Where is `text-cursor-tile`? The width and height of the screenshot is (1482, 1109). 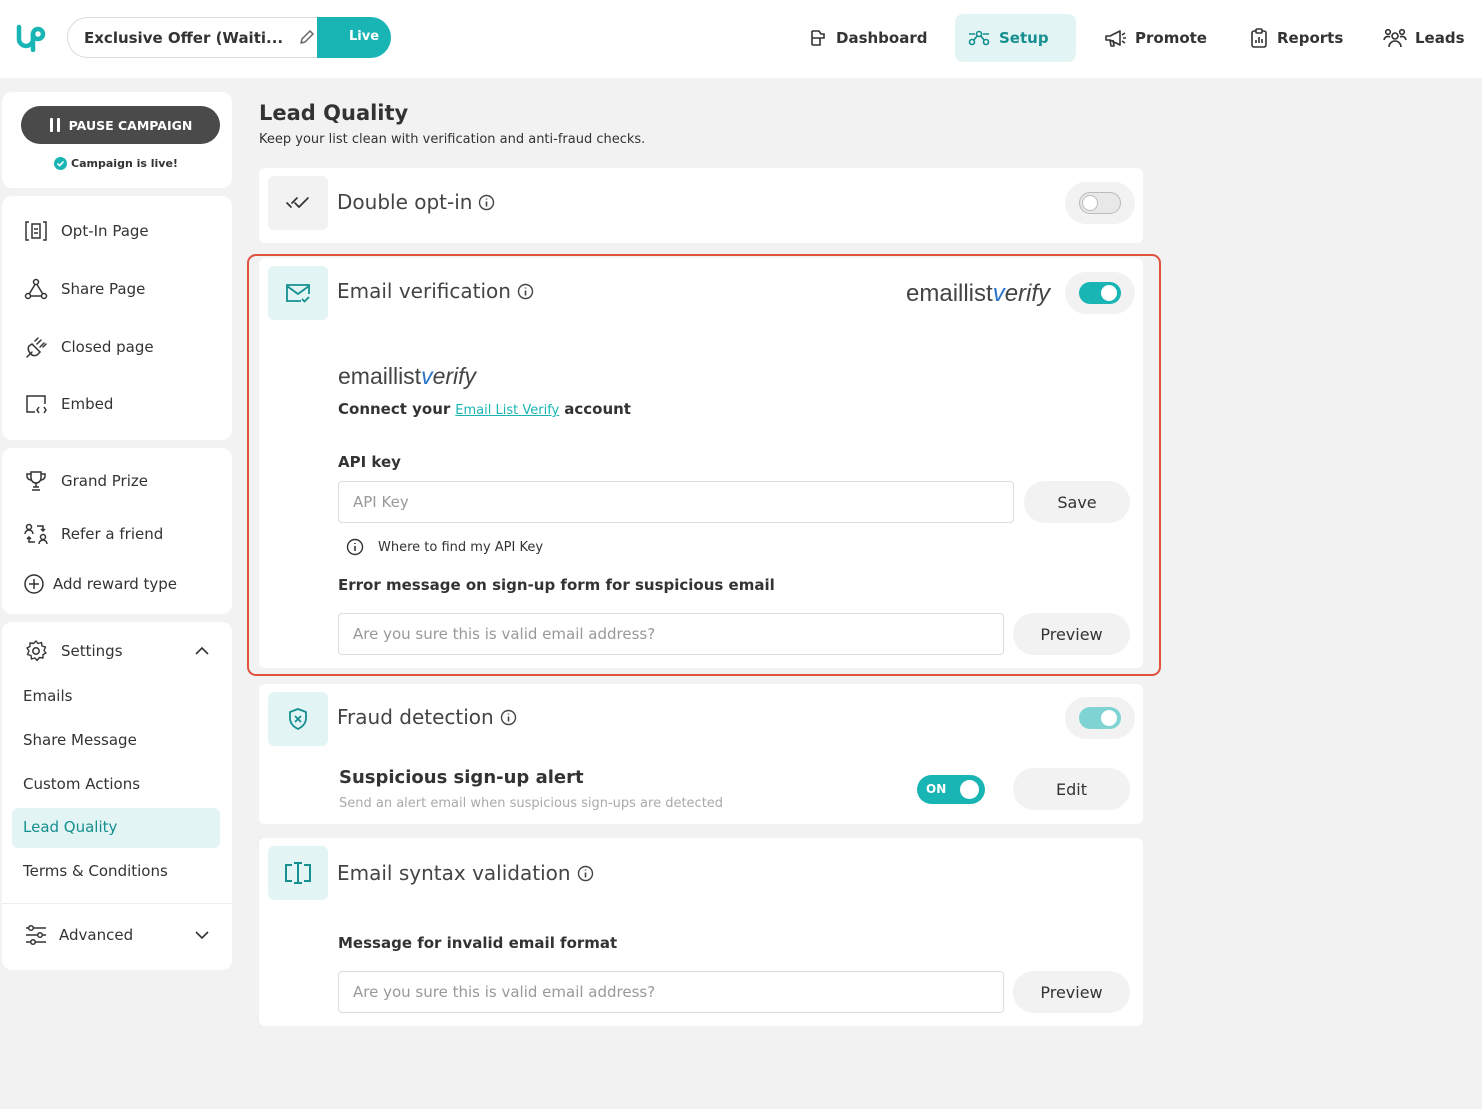 text-cursor-tile is located at coordinates (298, 873).